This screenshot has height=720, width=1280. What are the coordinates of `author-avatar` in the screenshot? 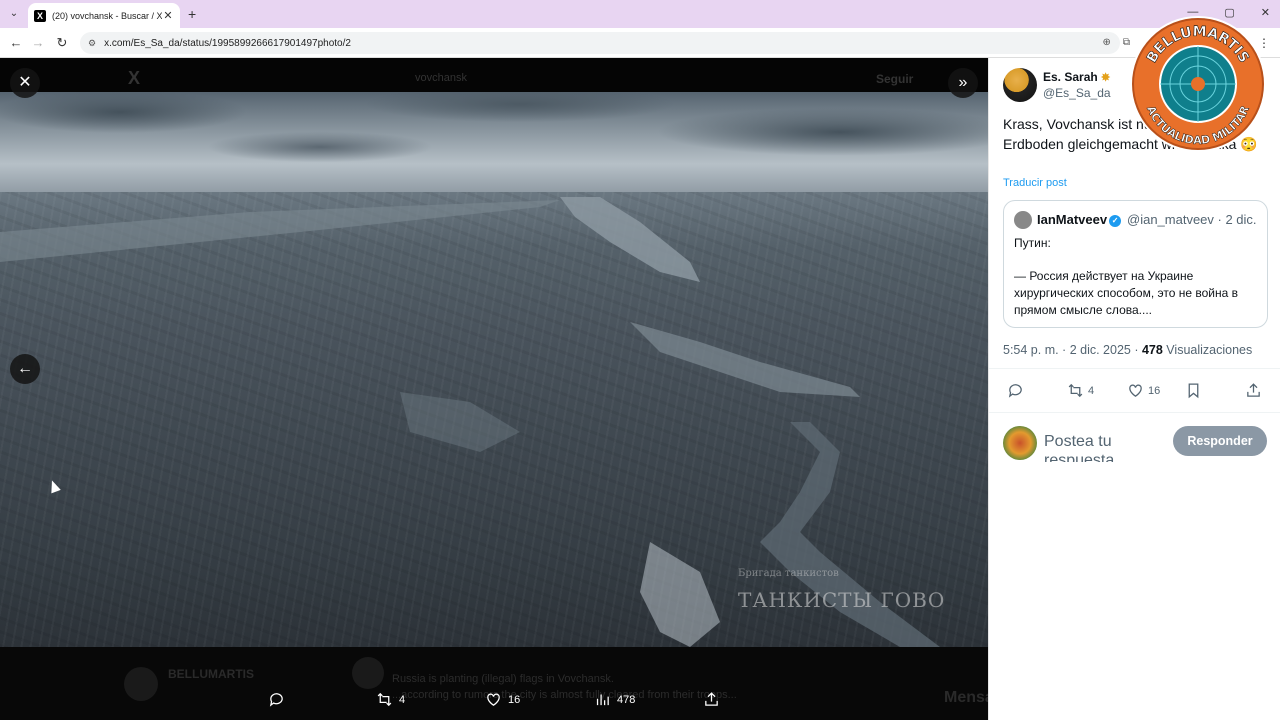 It's located at (1020, 85).